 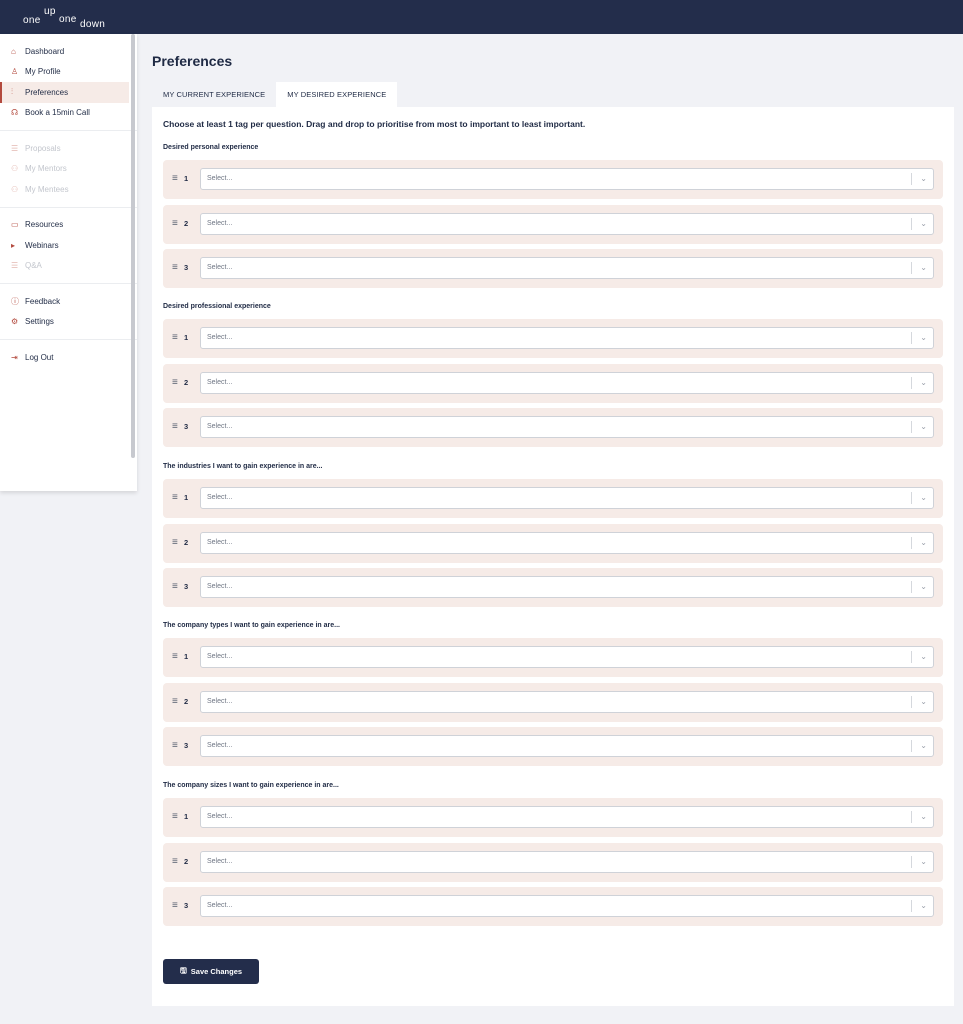 What do you see at coordinates (211, 147) in the screenshot?
I see `section-label: Desired personal experience` at bounding box center [211, 147].